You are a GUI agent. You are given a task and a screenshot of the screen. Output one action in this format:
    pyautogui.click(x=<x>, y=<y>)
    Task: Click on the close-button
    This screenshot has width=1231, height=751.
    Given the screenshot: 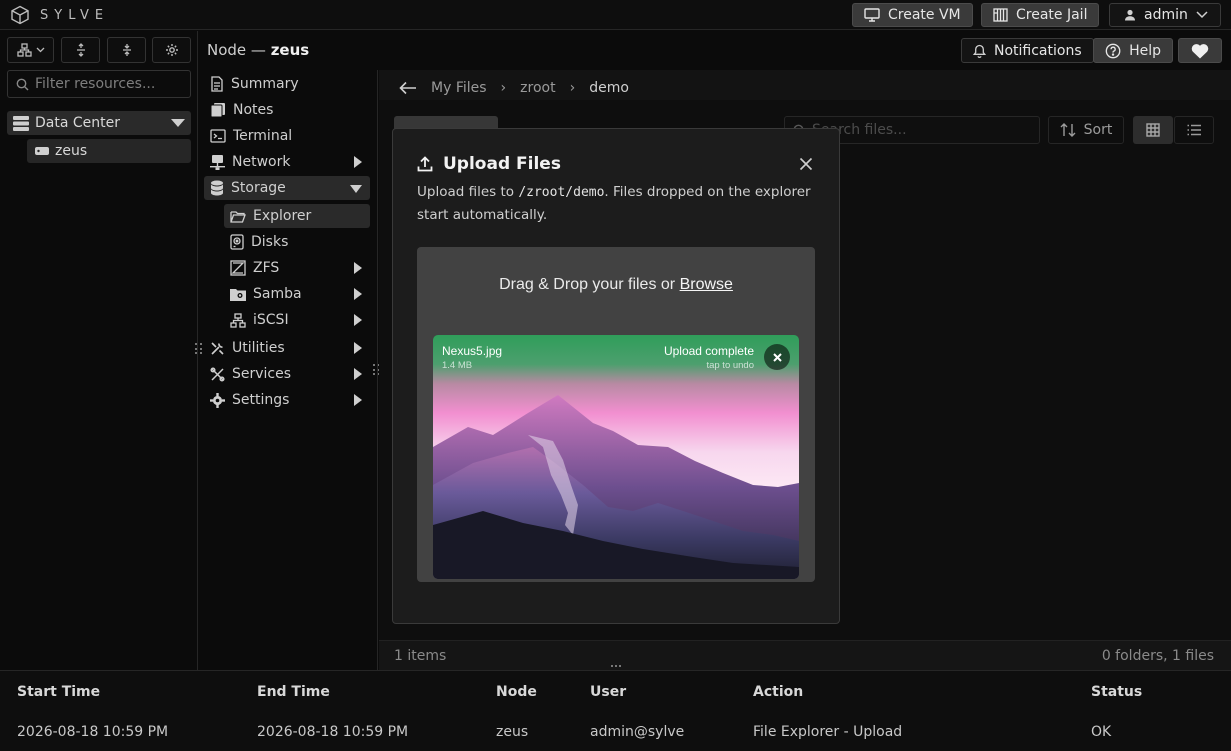 What is the action you would take?
    pyautogui.click(x=806, y=164)
    